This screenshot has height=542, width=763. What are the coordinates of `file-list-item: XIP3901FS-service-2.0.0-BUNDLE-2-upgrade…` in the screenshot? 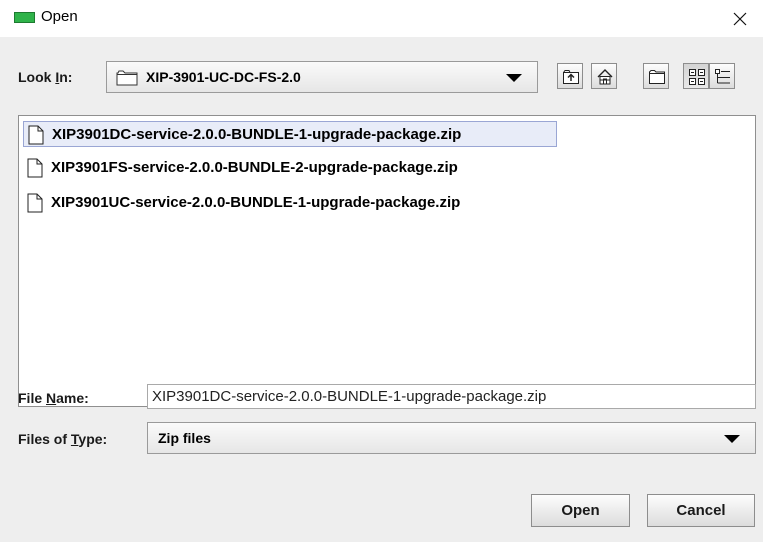 It's located at (290, 168).